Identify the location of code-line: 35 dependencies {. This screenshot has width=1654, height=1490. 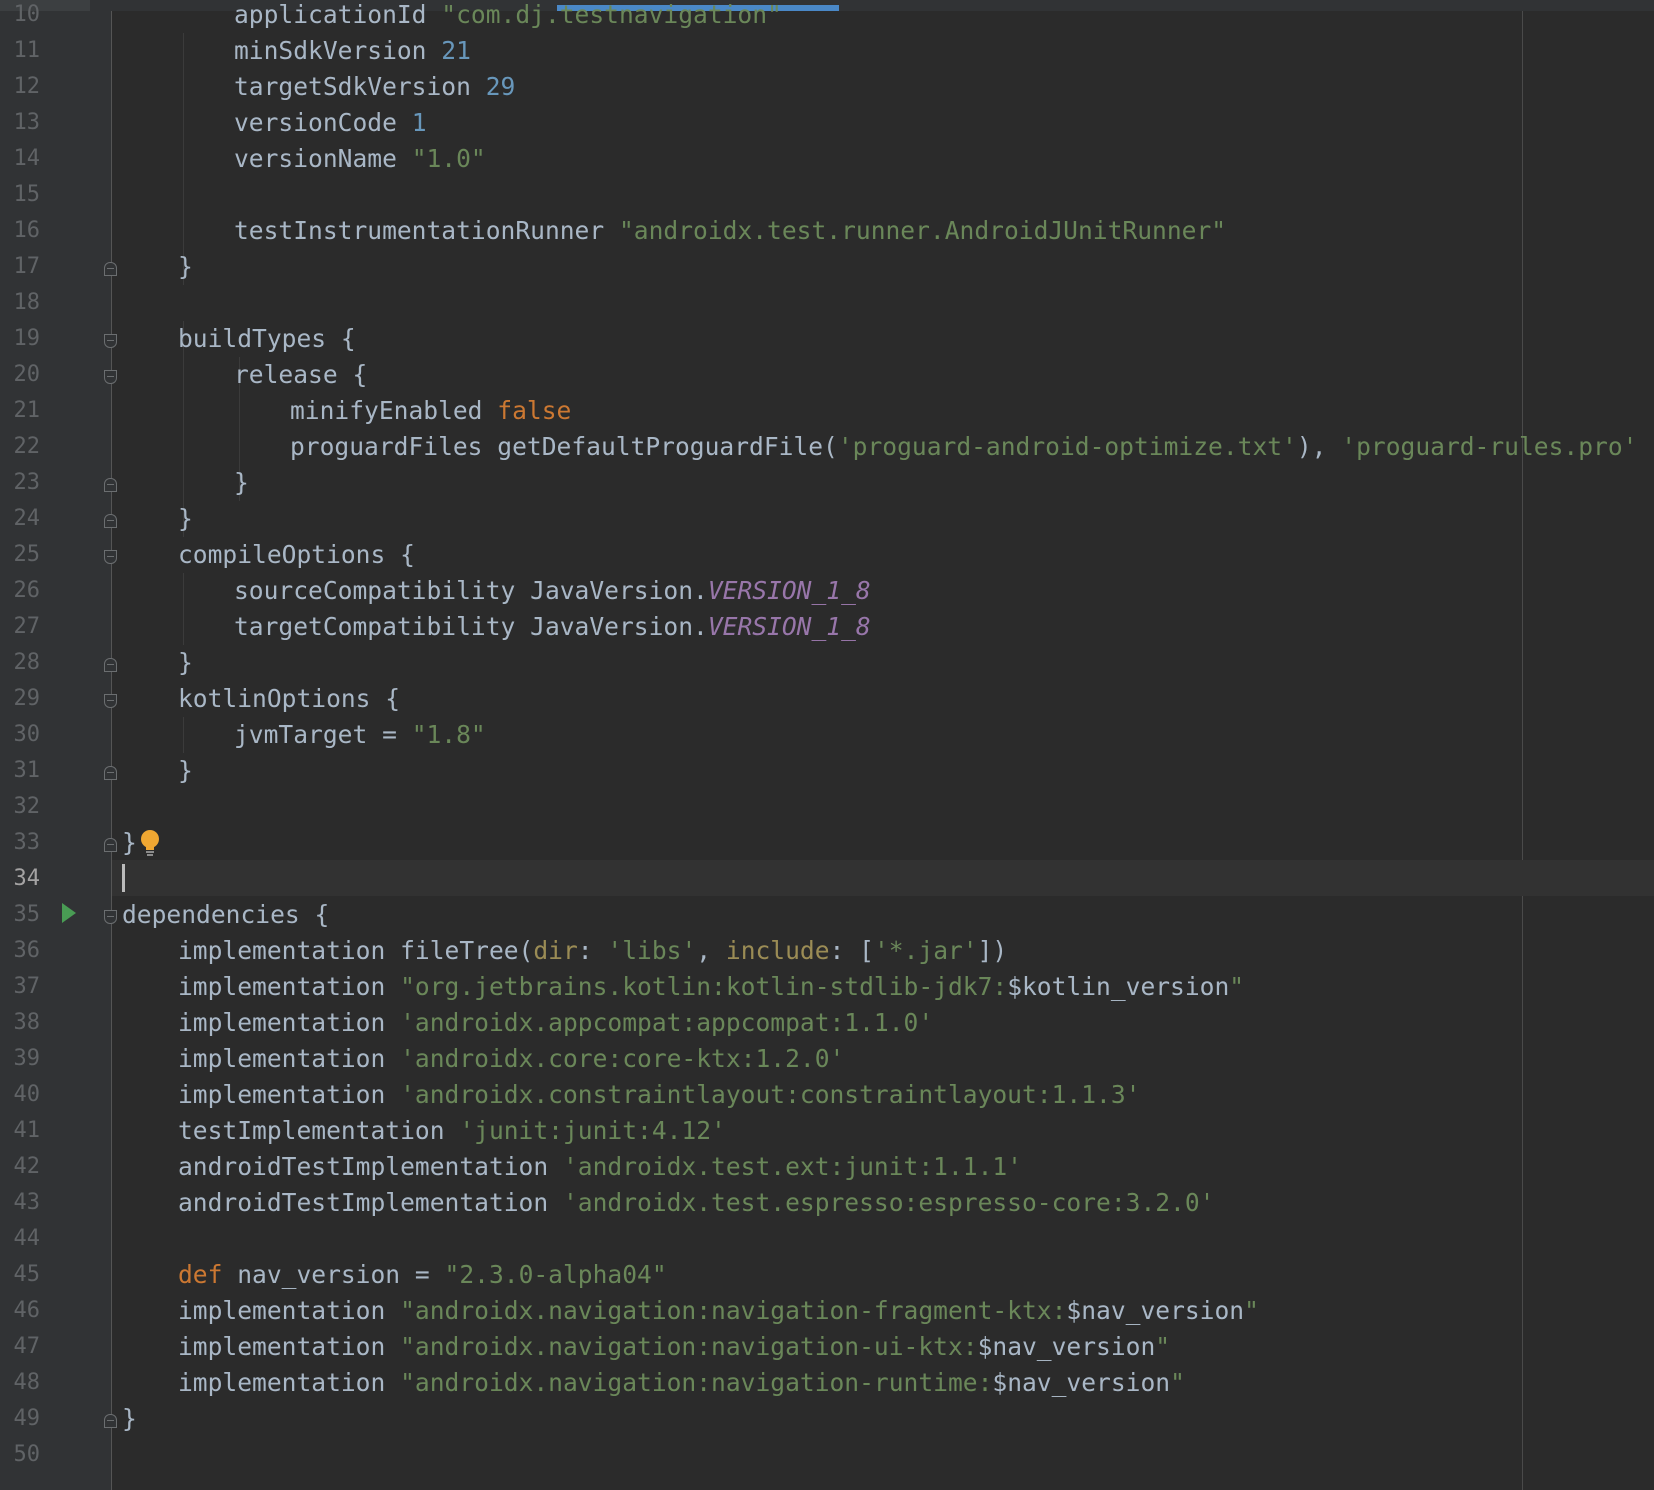
(827, 915).